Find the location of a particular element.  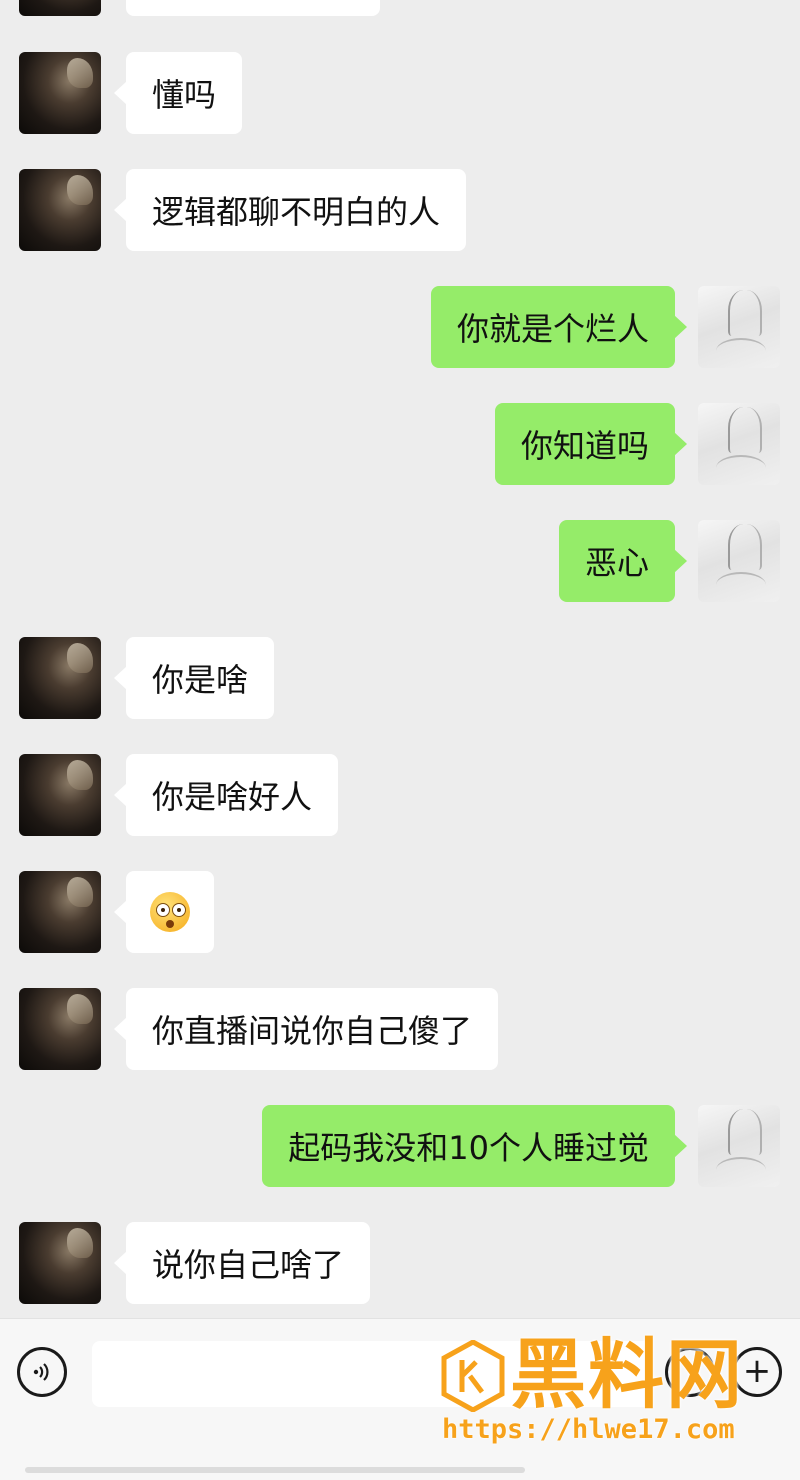

watermark-logo-icon is located at coordinates (473, 1376).